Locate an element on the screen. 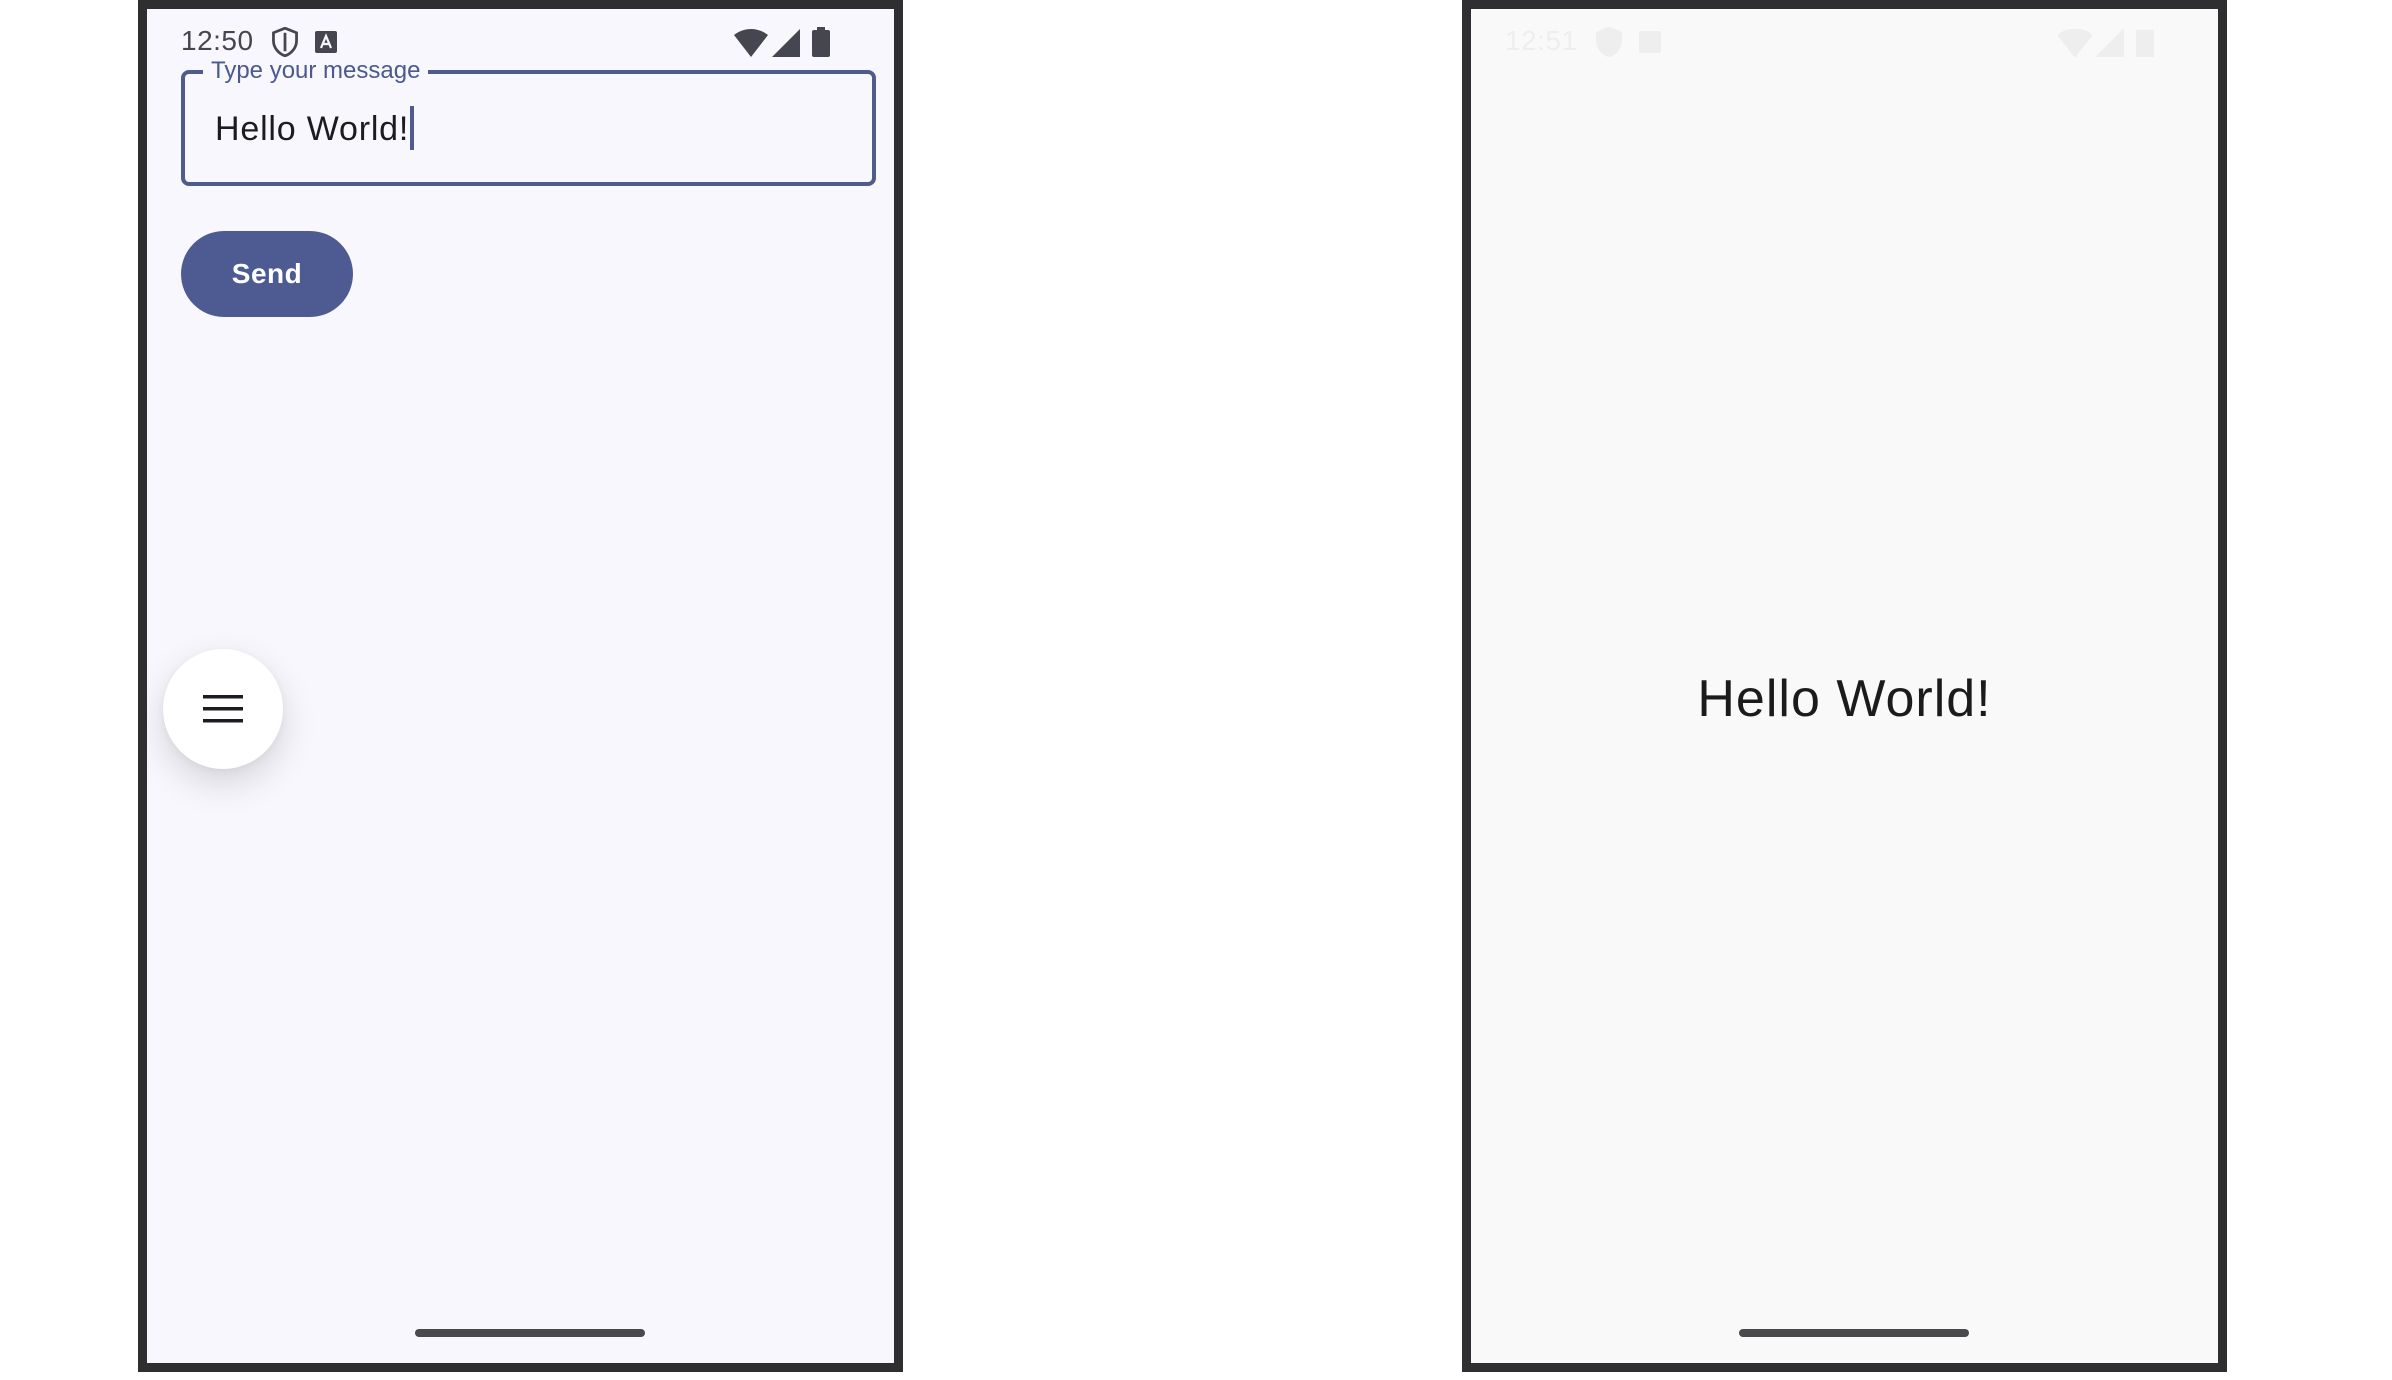  send-button: Send is located at coordinates (267, 274).